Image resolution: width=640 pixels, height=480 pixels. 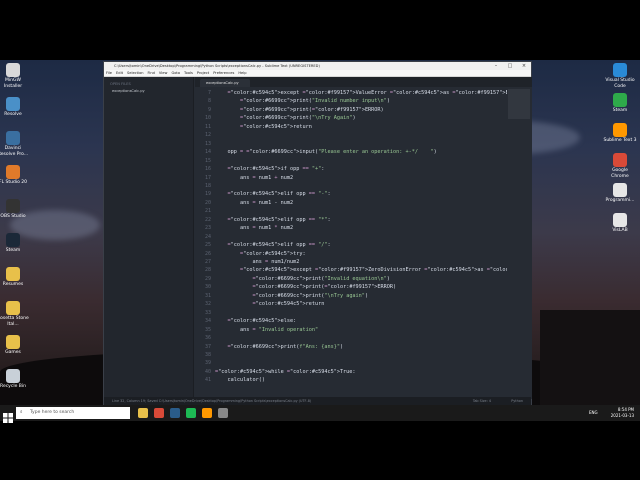 What do you see at coordinates (13, 274) in the screenshot?
I see `folder-icon` at bounding box center [13, 274].